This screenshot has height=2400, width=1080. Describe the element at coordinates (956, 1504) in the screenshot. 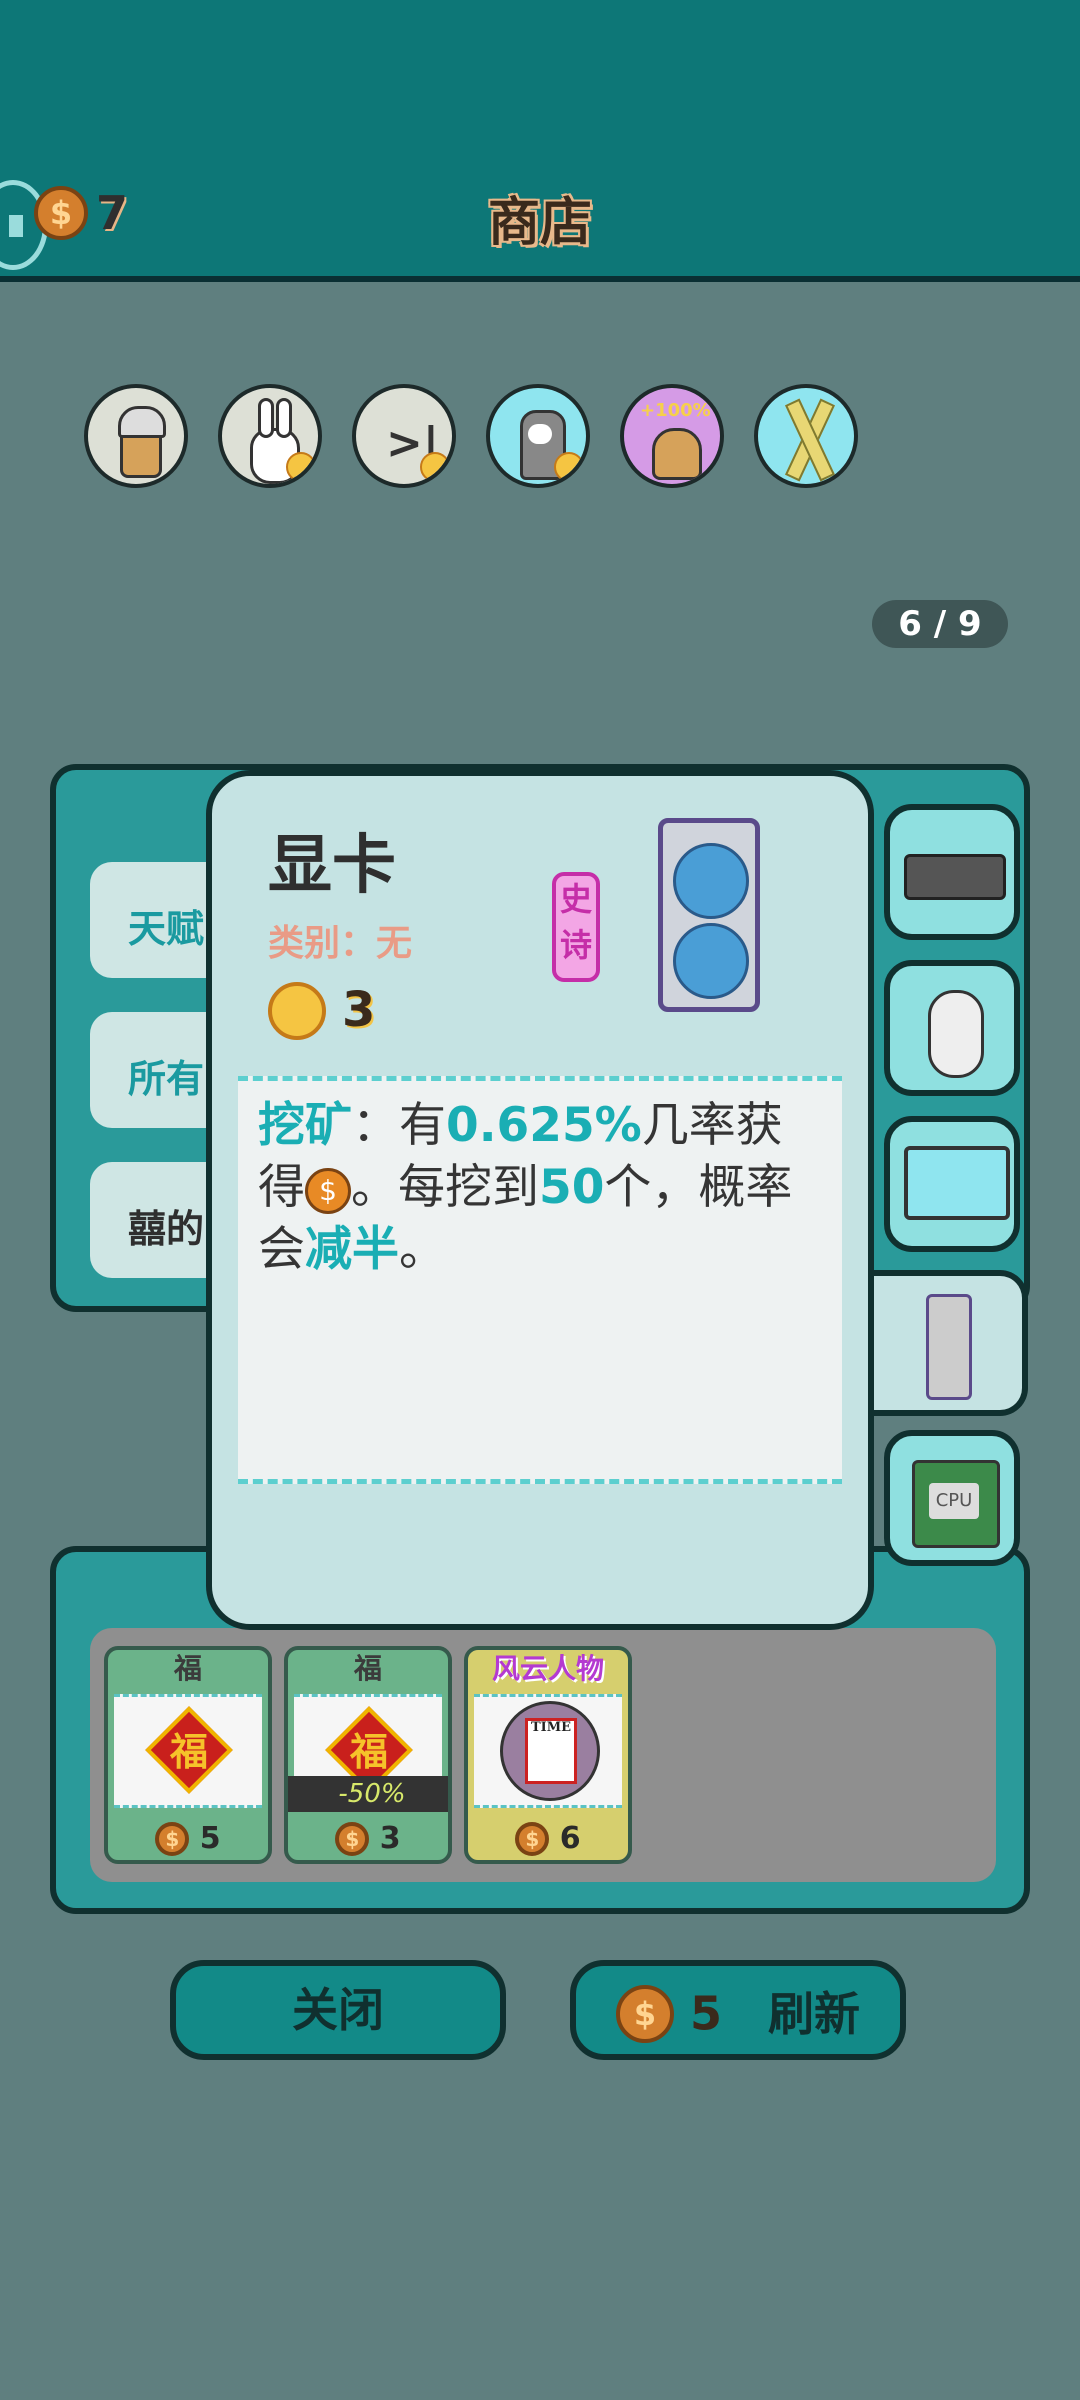

I see `cpu-icon: CPU` at that location.